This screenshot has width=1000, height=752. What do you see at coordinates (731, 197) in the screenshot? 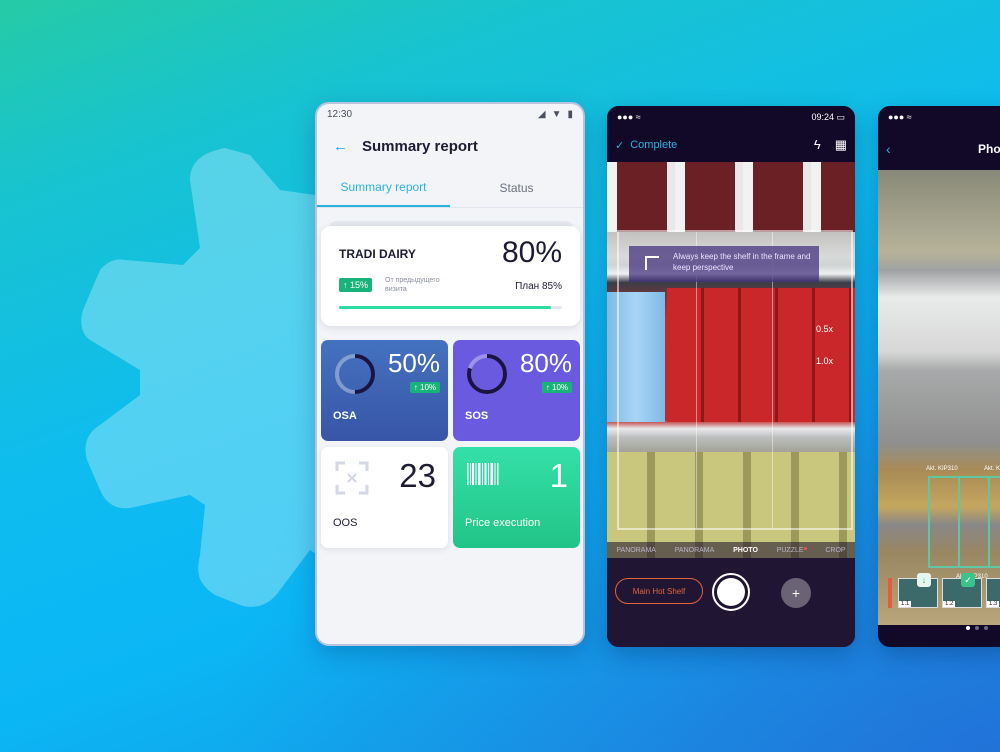
I see `milk-shelf-image` at bounding box center [731, 197].